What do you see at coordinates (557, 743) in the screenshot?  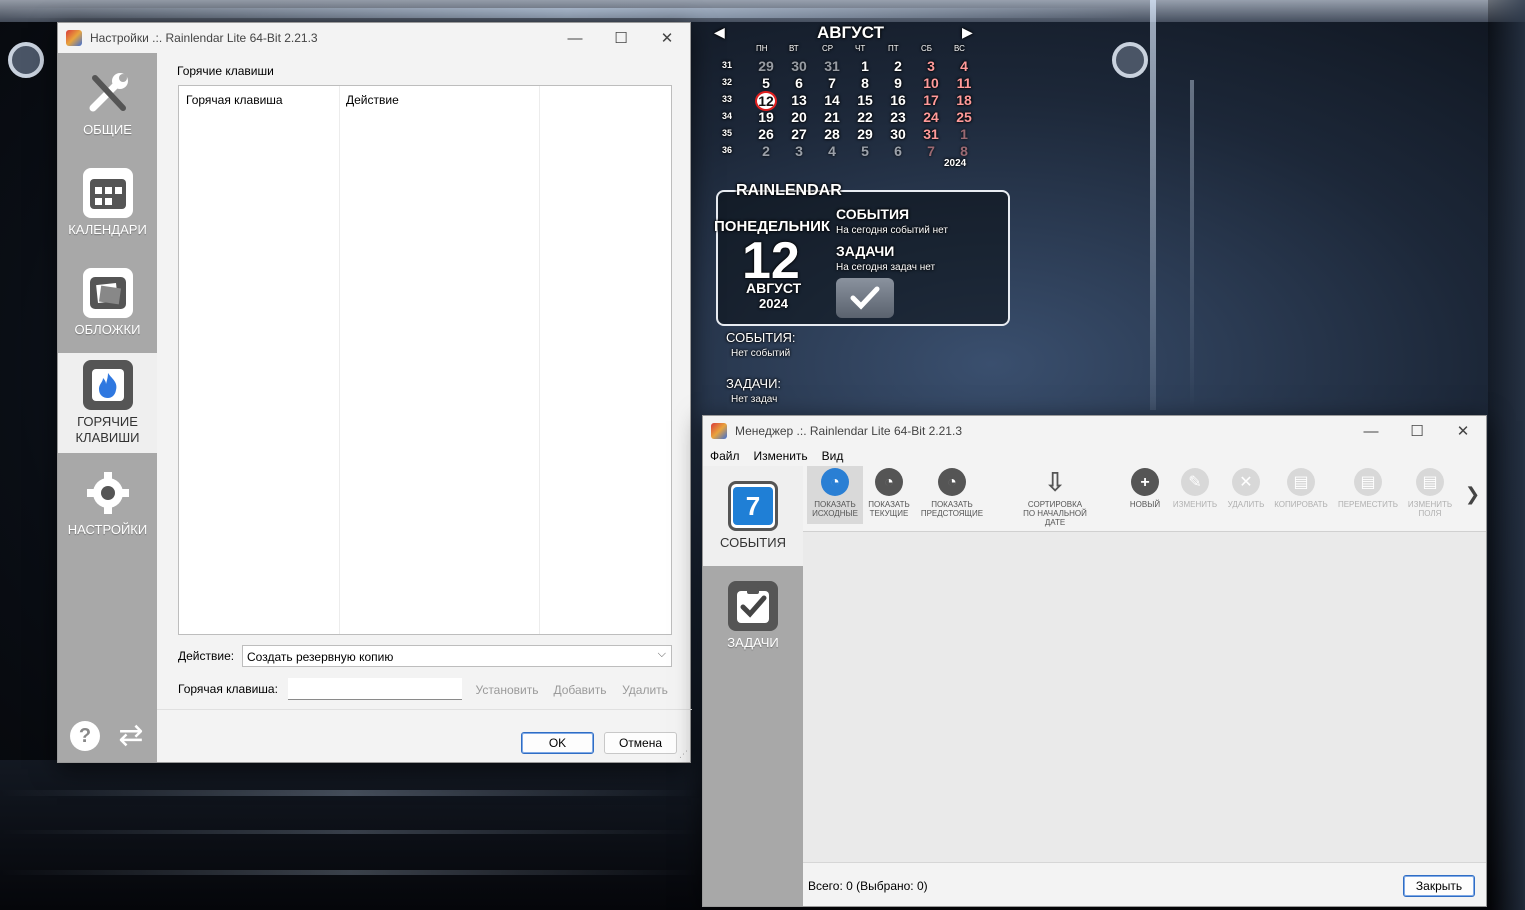 I see `ok-button: OK` at bounding box center [557, 743].